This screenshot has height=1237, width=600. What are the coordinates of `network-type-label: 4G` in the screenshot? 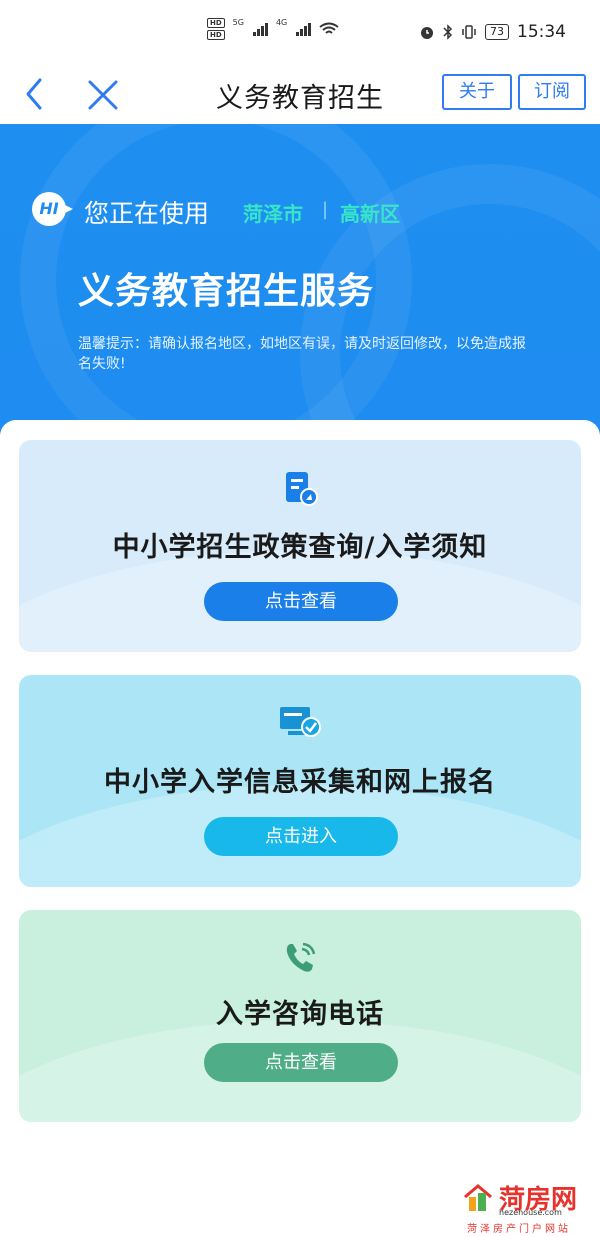 It's located at (281, 22).